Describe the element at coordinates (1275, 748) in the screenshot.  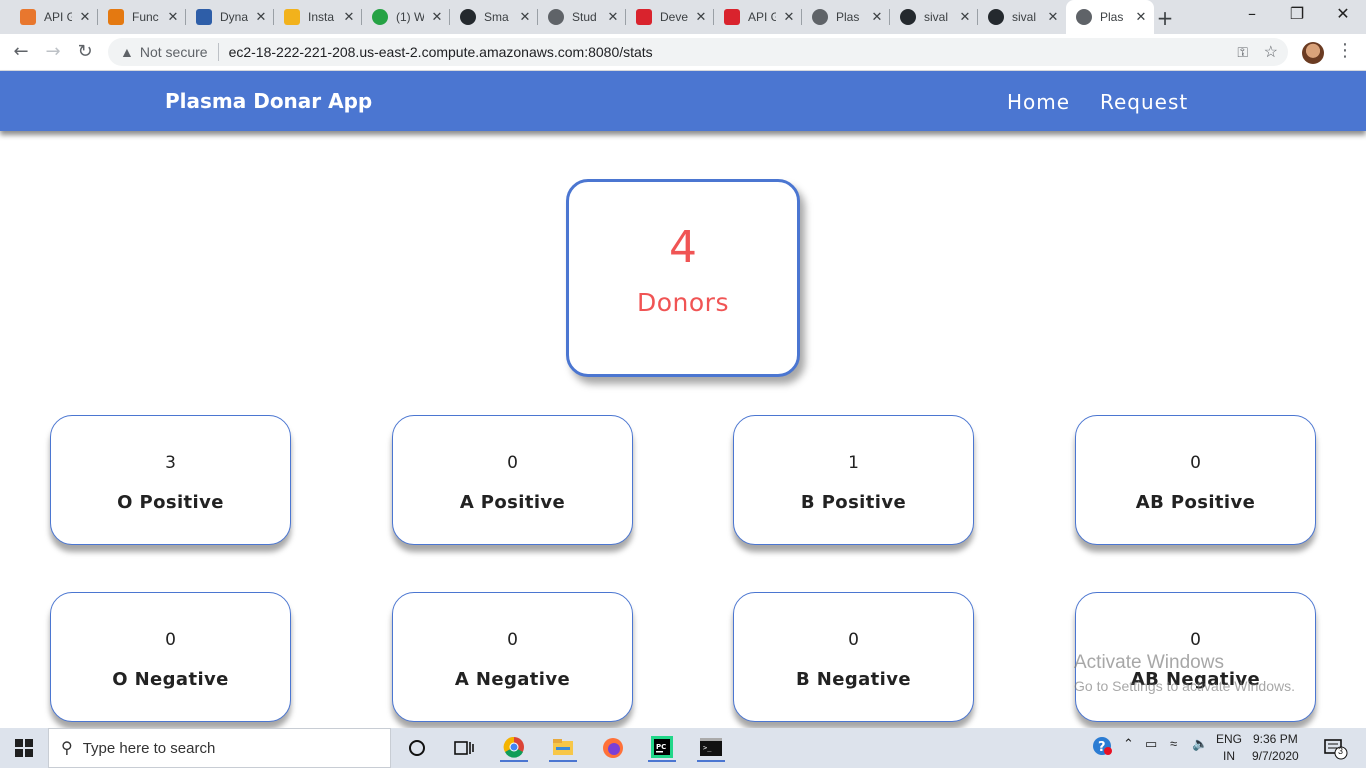
I see `taskbar-clock: 9:36 PM 9/7/2020` at that location.